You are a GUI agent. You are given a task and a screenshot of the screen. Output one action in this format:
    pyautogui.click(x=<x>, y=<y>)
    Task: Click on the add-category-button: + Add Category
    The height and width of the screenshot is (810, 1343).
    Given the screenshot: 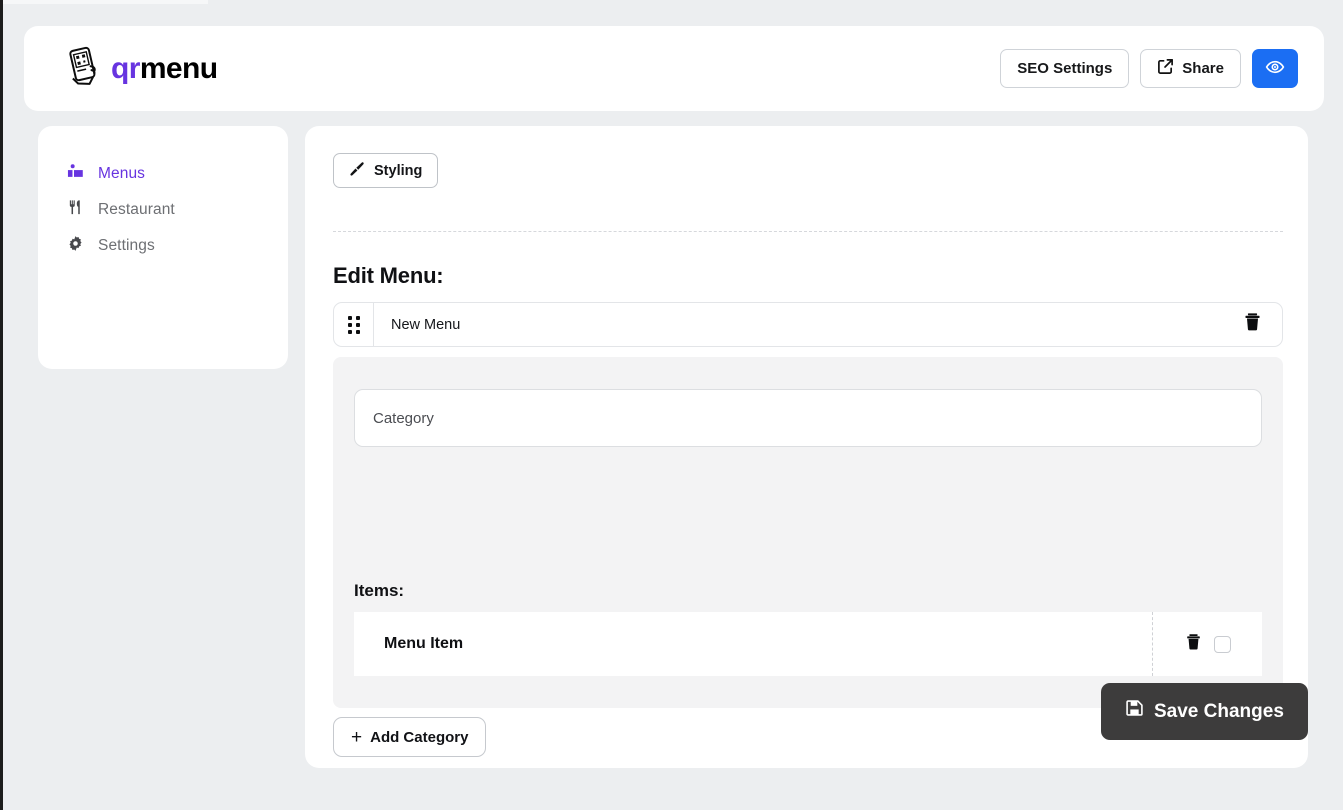 What is the action you would take?
    pyautogui.click(x=410, y=737)
    